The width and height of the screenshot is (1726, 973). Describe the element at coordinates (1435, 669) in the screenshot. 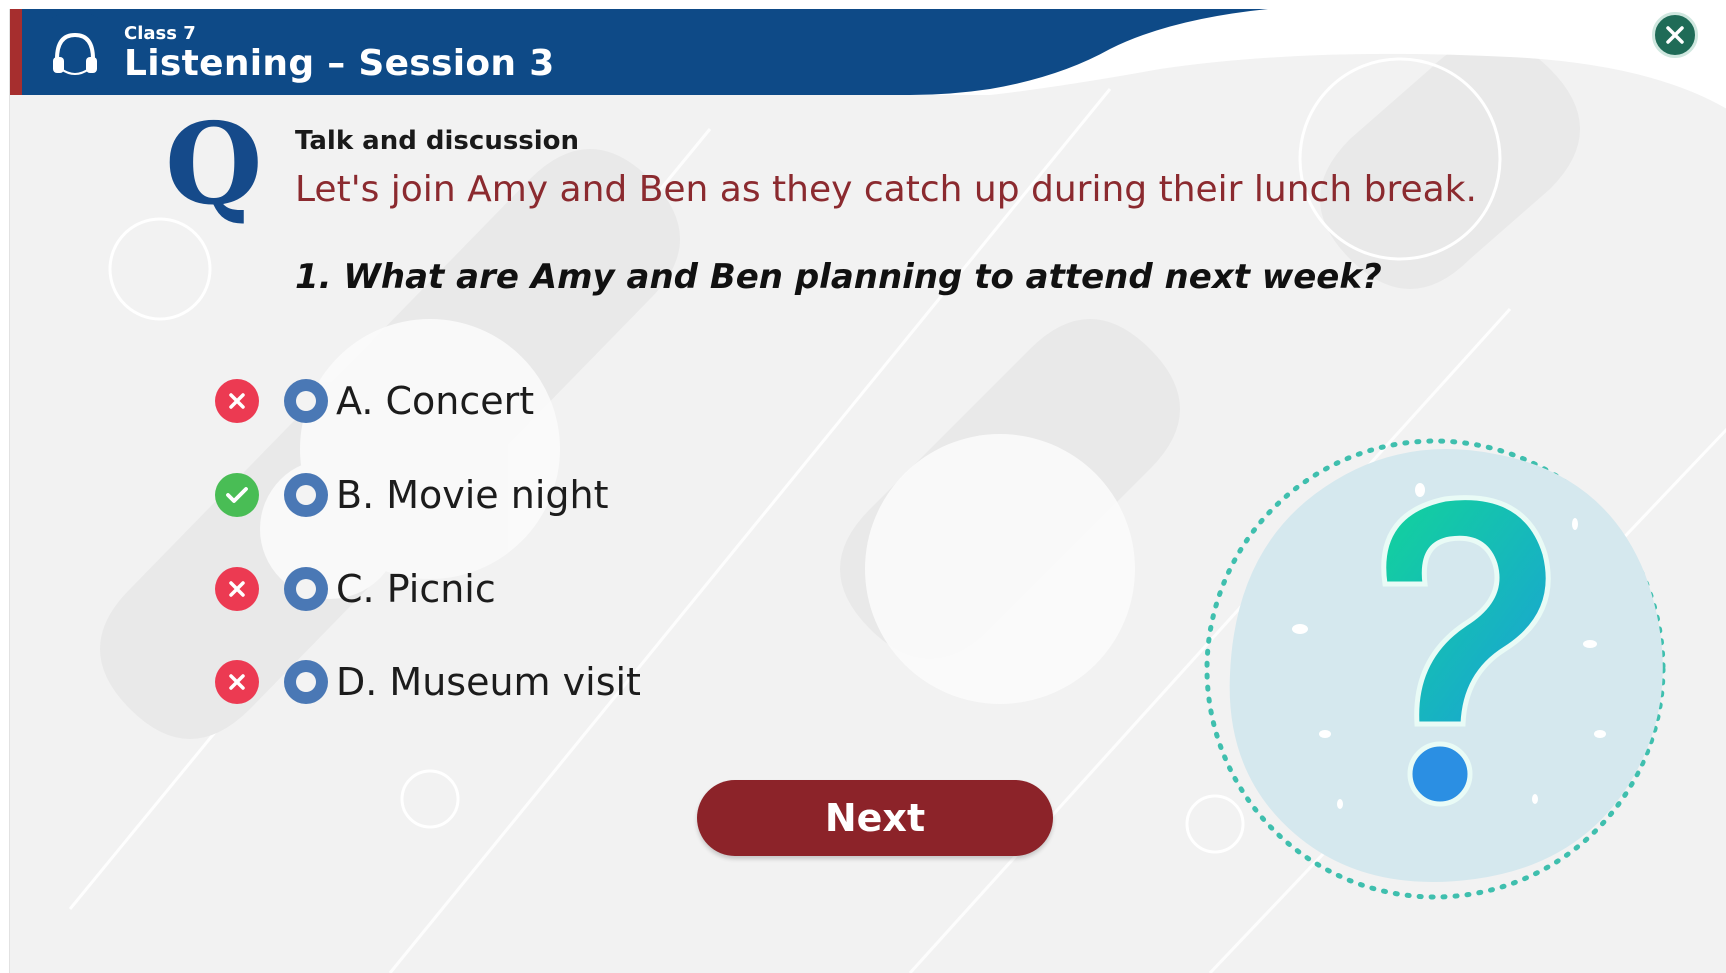

I see `question-mark-illustration` at that location.